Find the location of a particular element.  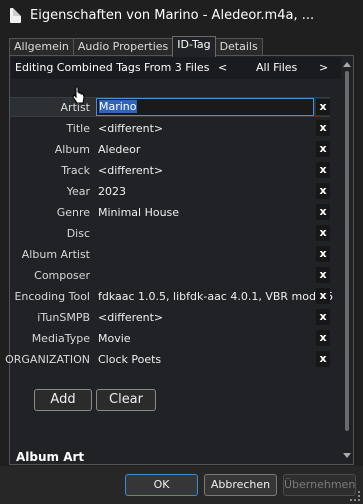

tag-row-title: Title <different> x is located at coordinates (175, 129).